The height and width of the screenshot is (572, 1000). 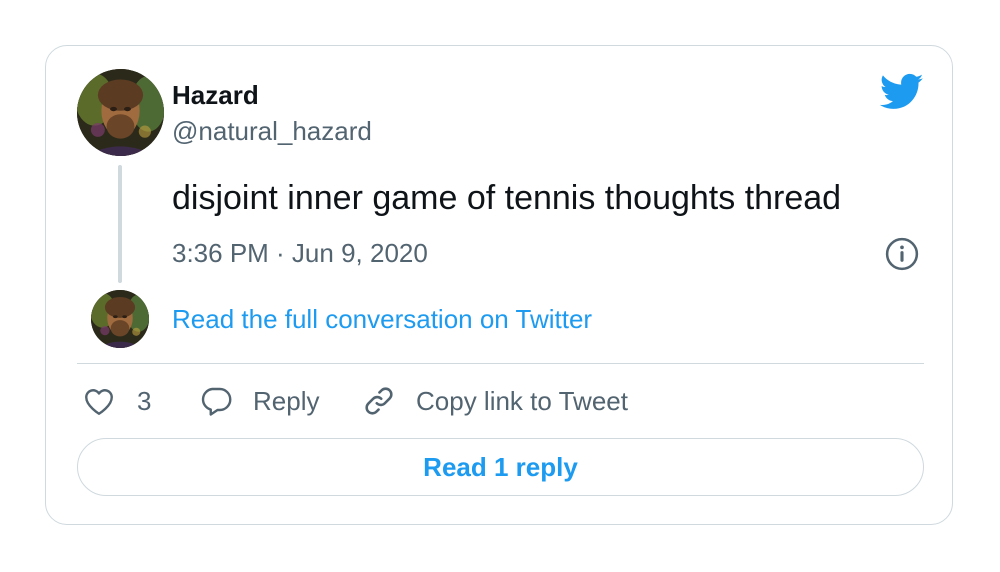 I want to click on copy-link-button: Copy link to Tweet, so click(x=494, y=401).